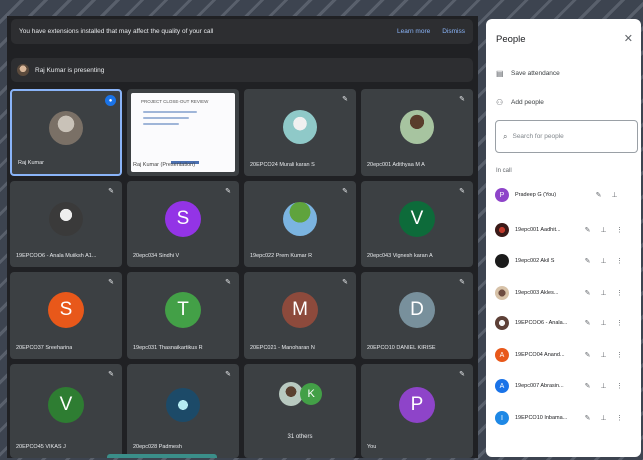 This screenshot has height=460, width=643. Describe the element at coordinates (566, 195) in the screenshot. I see `participant-row: P Pradeep G (You) ✎ ⊥` at that location.